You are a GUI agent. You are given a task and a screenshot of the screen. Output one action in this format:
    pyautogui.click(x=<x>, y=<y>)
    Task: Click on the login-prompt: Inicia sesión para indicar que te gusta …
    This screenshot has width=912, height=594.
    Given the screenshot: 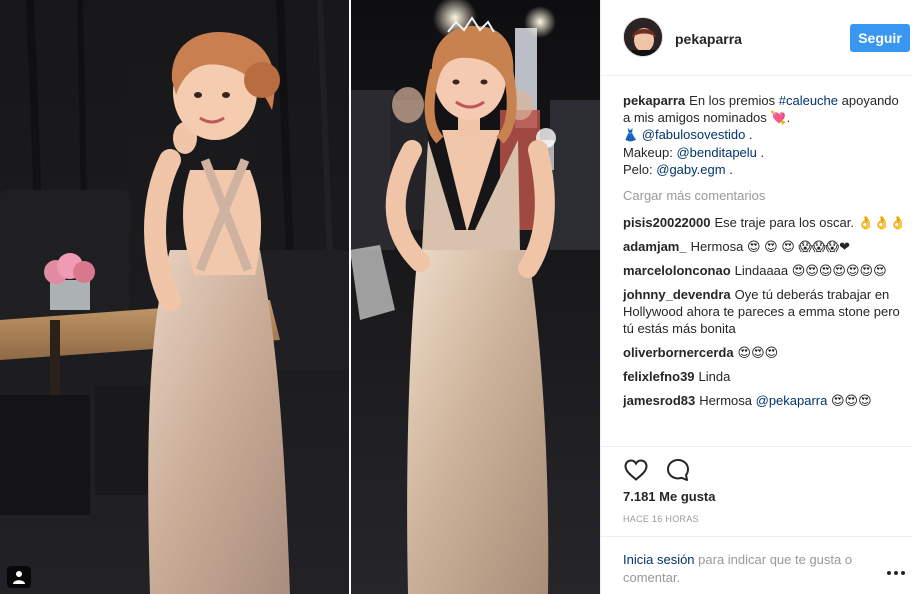 What is the action you would take?
    pyautogui.click(x=738, y=568)
    